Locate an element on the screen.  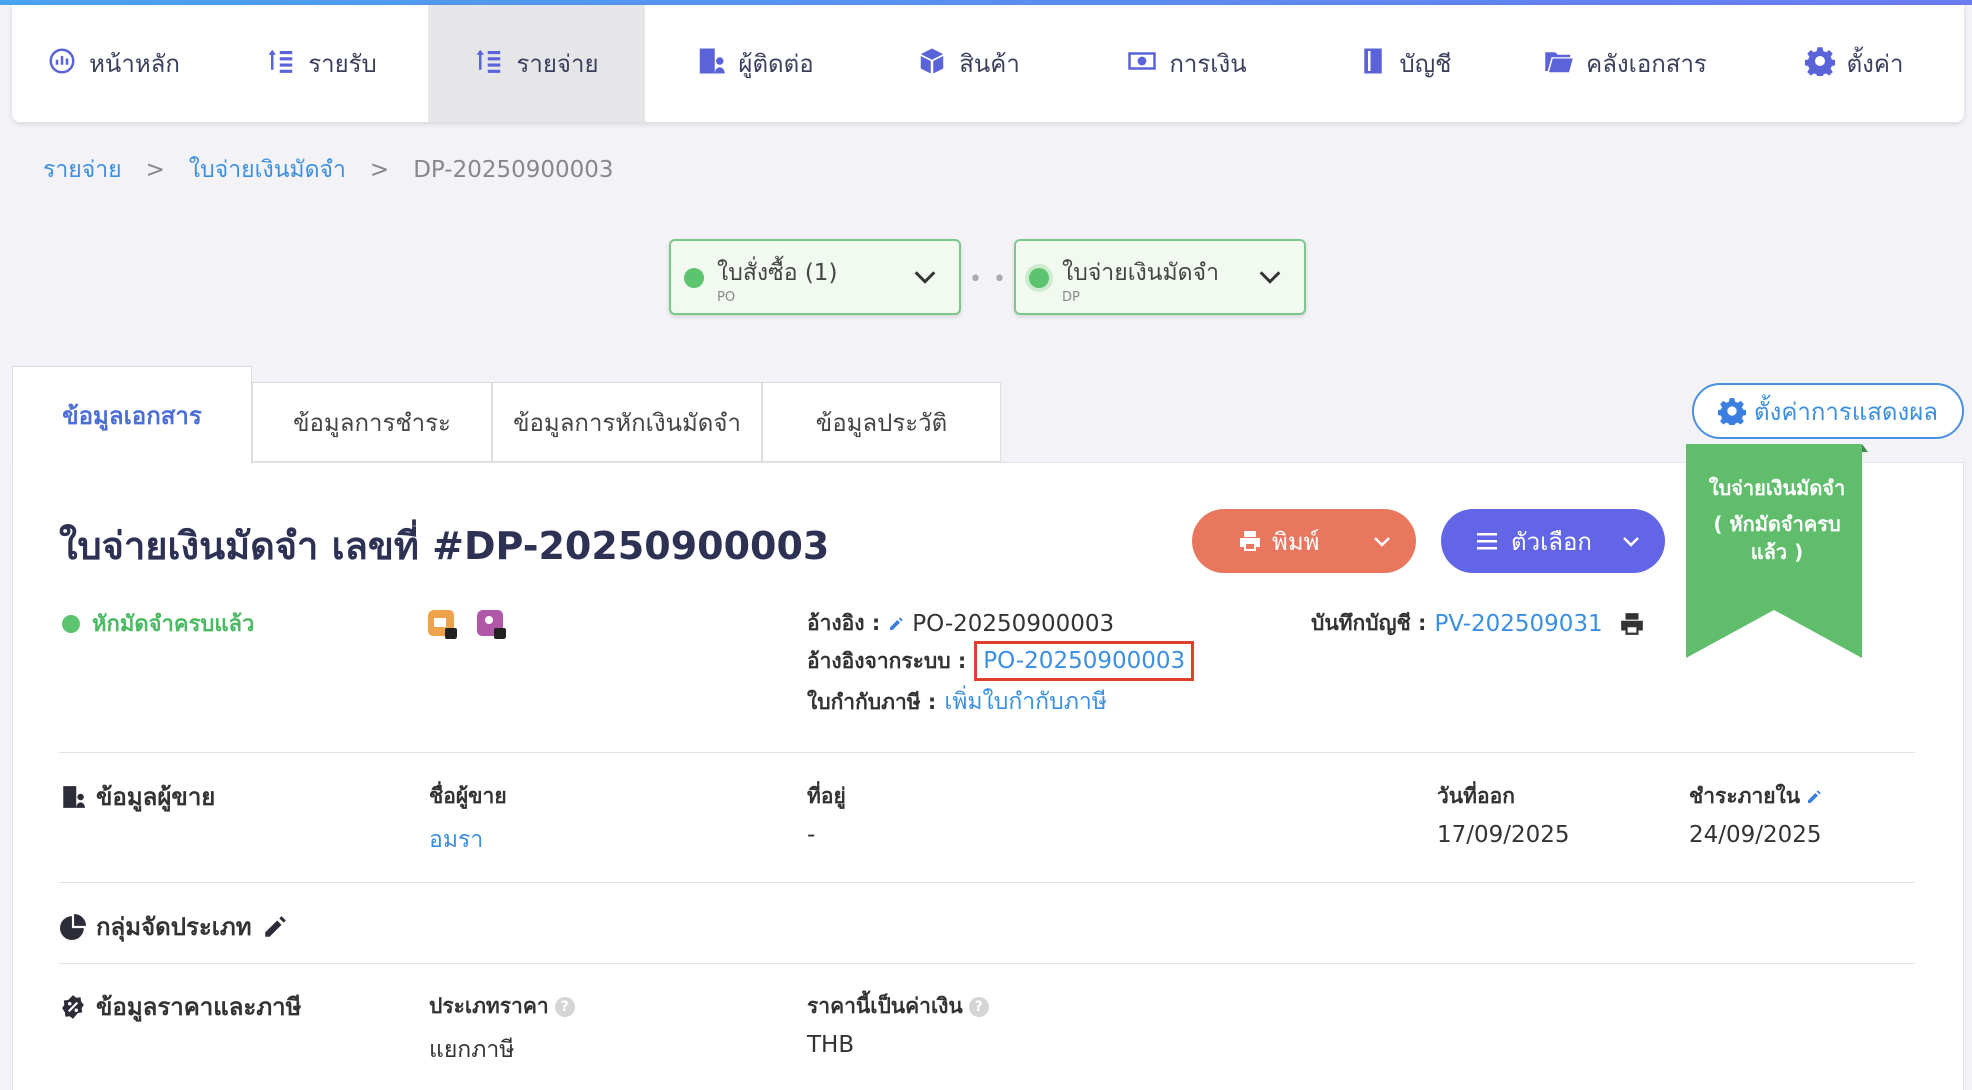
issue-date-label: วันที่ออก is located at coordinates (1476, 796).